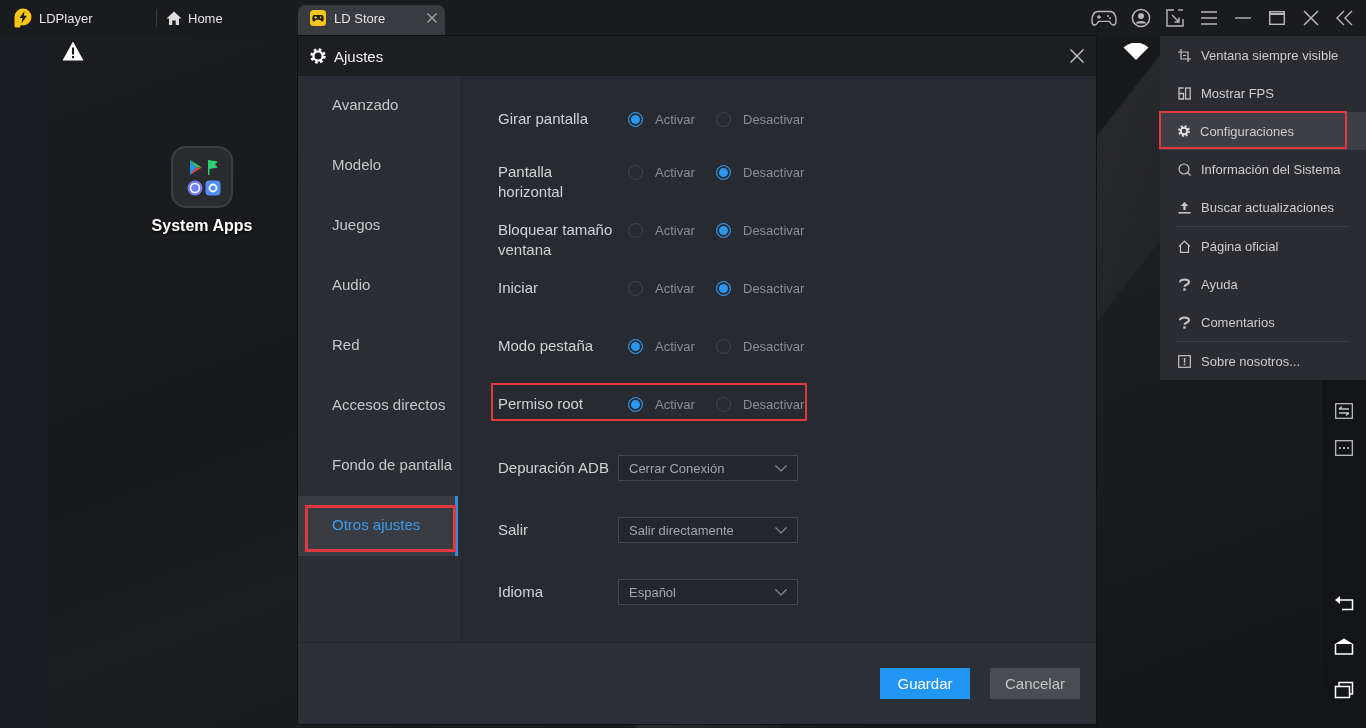 This screenshot has height=728, width=1366. I want to click on nav-item: Accesos directos, so click(378, 406).